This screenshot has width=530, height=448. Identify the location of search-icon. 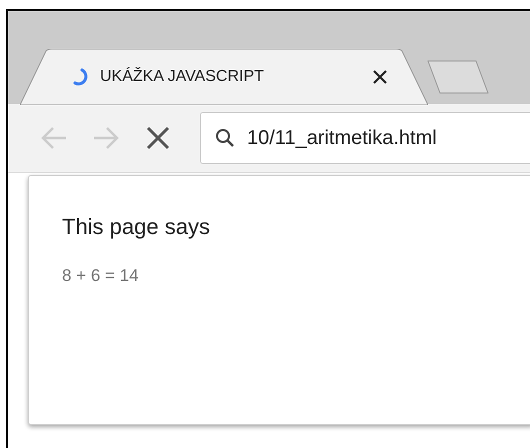
(225, 138).